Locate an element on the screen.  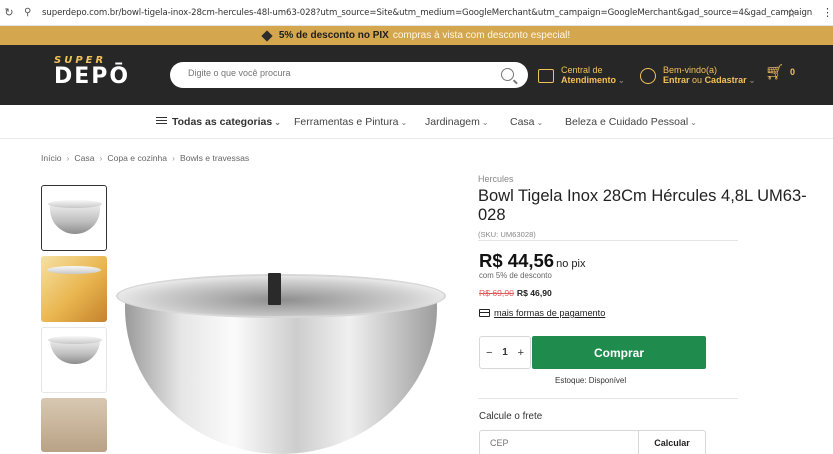
login-link: Entrar is located at coordinates (676, 80).